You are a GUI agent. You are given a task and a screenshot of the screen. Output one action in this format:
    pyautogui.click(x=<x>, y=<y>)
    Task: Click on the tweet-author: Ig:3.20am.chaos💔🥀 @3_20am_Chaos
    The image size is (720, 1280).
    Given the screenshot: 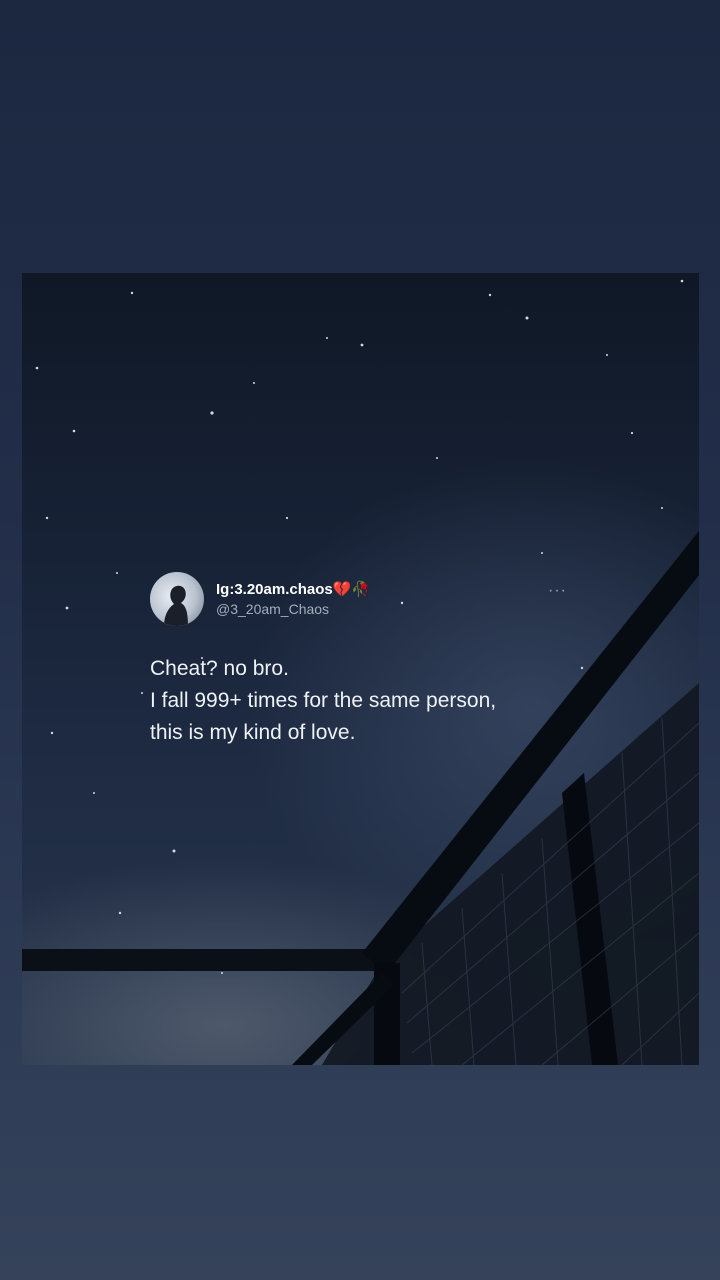 What is the action you would take?
    pyautogui.click(x=293, y=599)
    